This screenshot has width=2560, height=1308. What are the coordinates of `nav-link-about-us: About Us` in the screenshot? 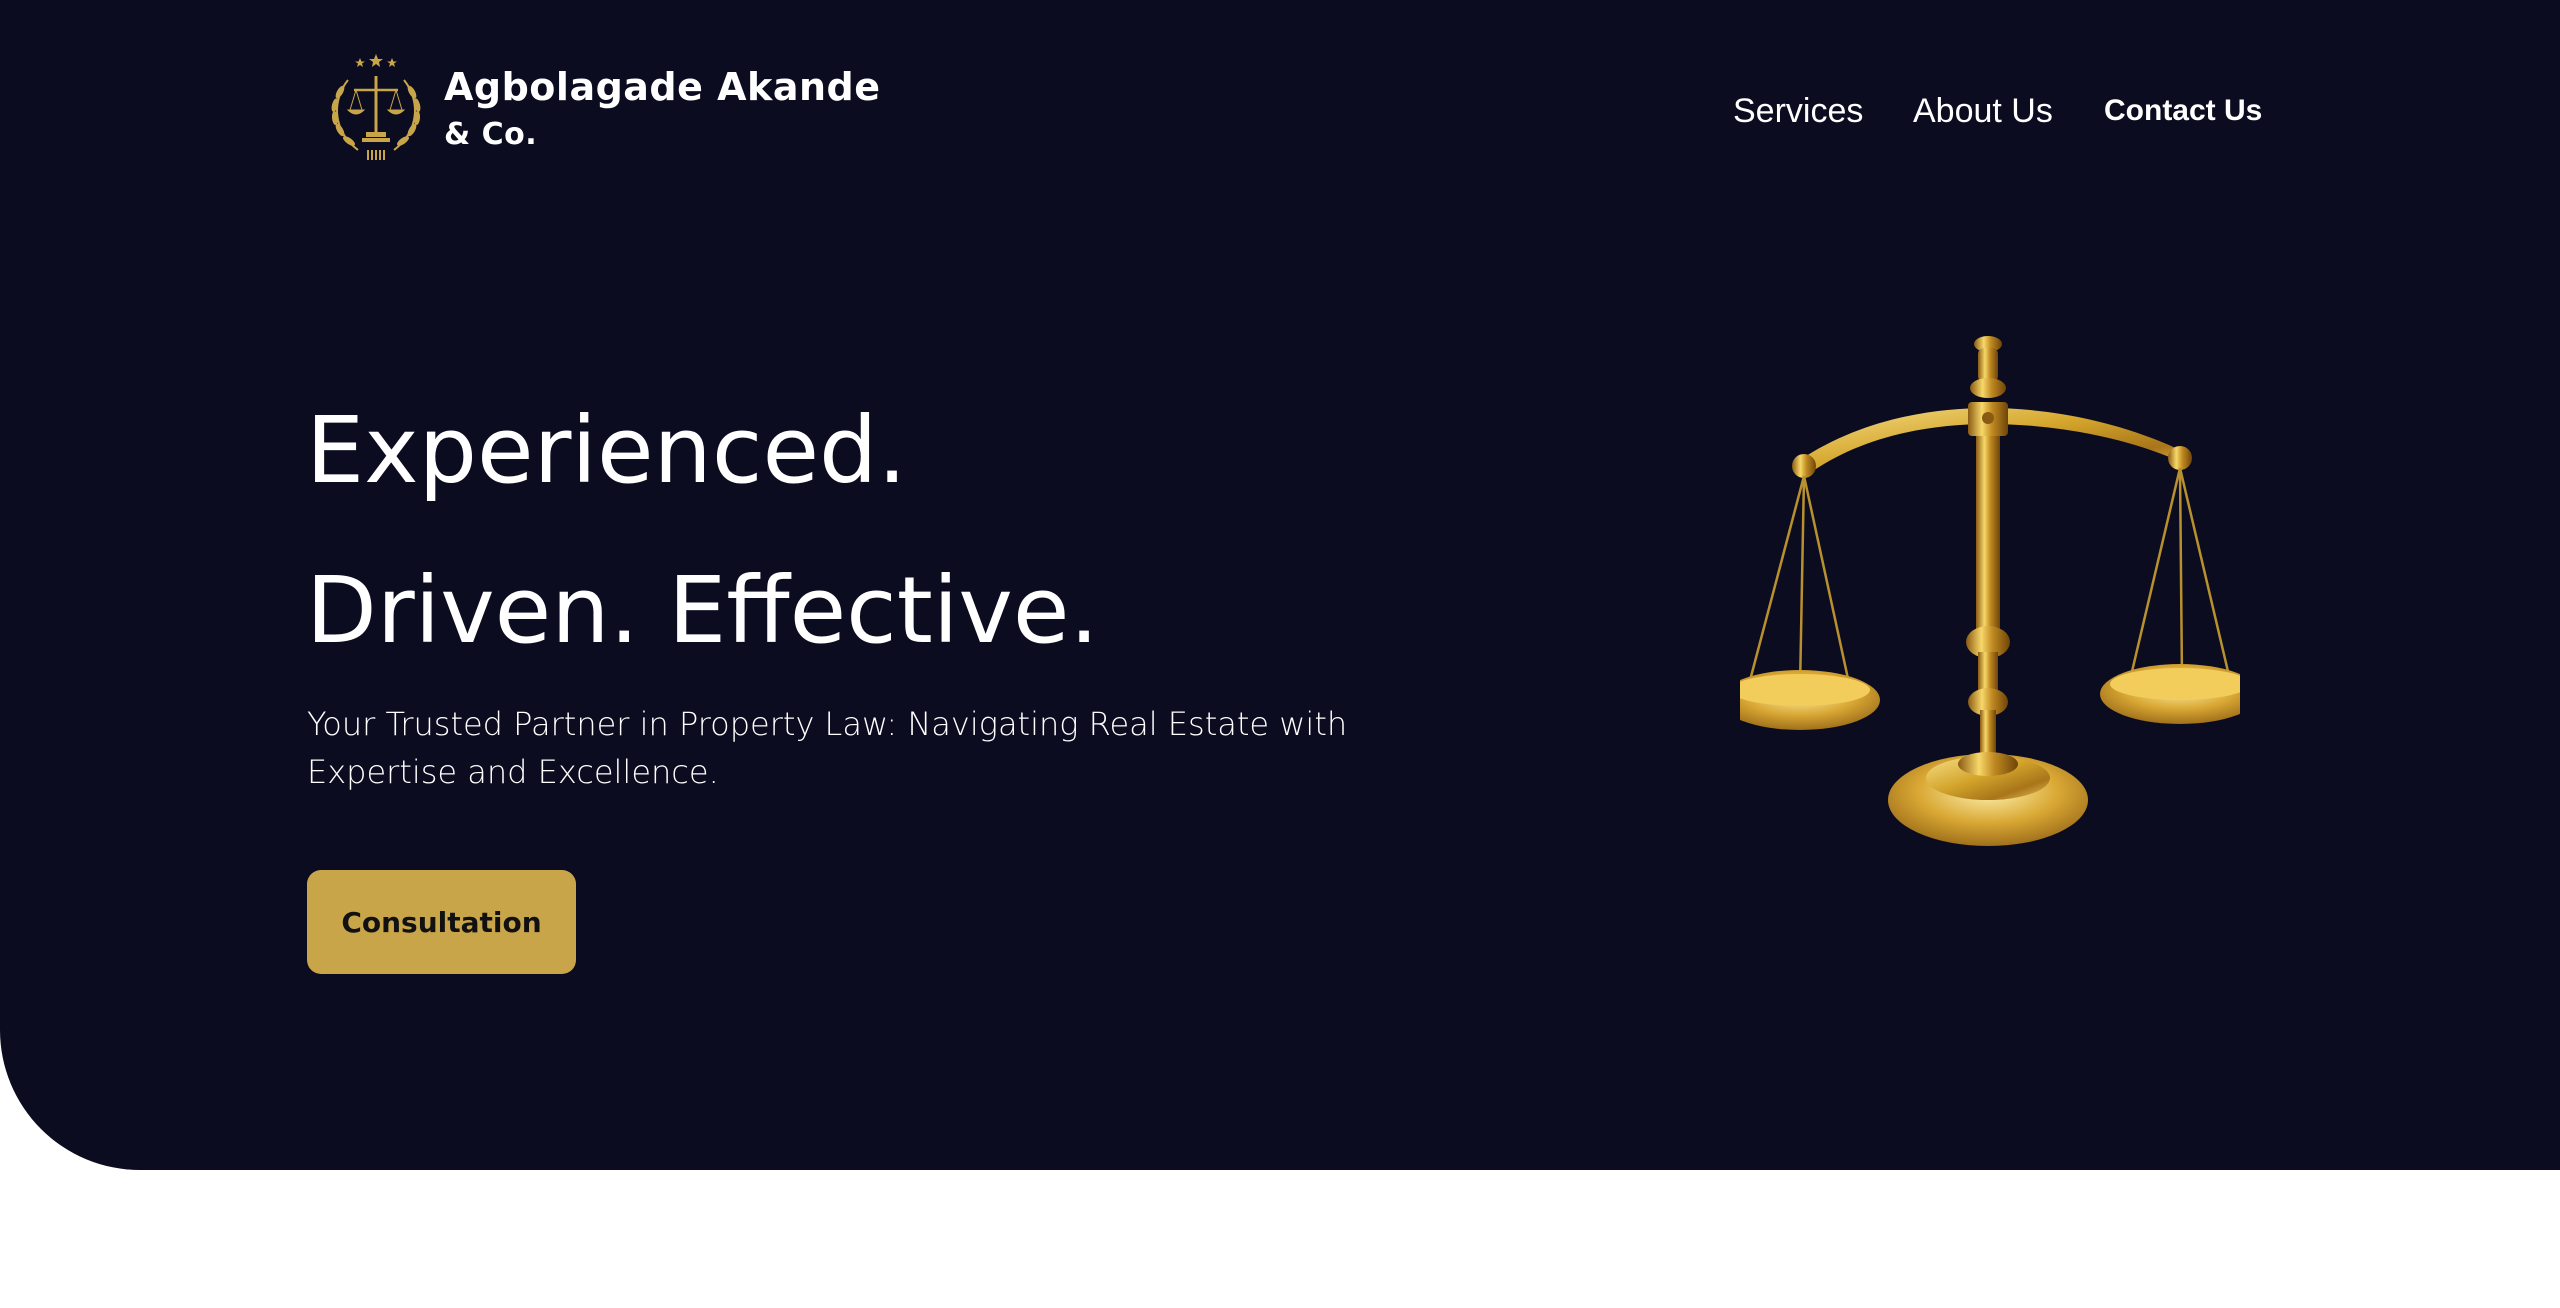 It's located at (1983, 111).